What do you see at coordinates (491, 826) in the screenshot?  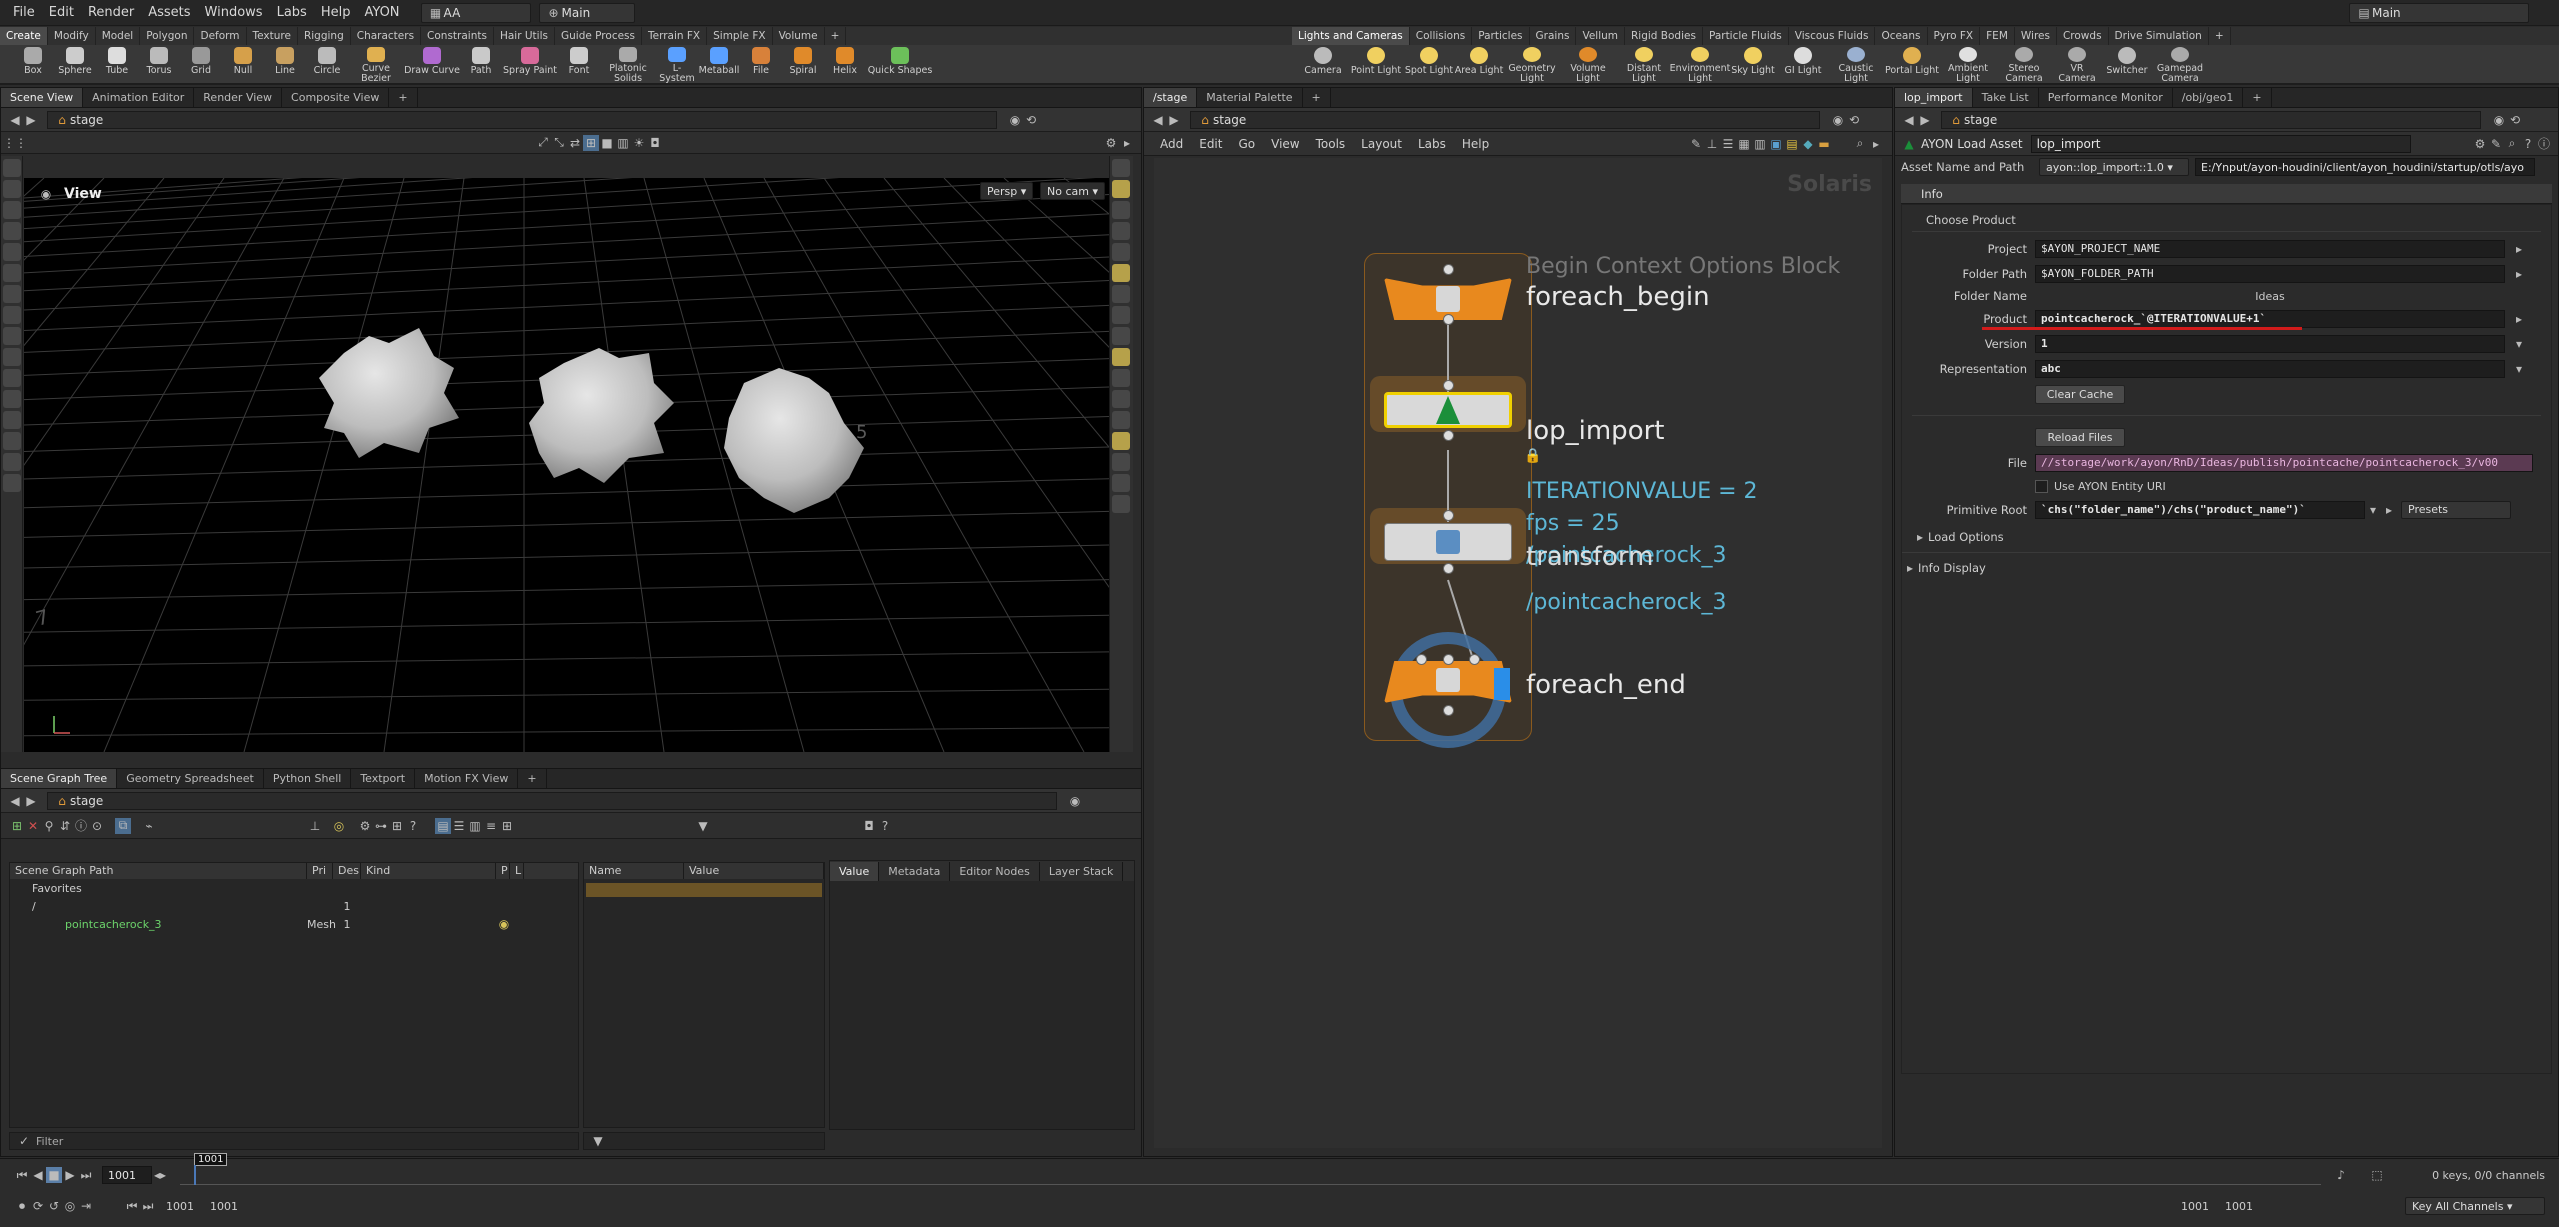 I see `rows-view-icon: ≡` at bounding box center [491, 826].